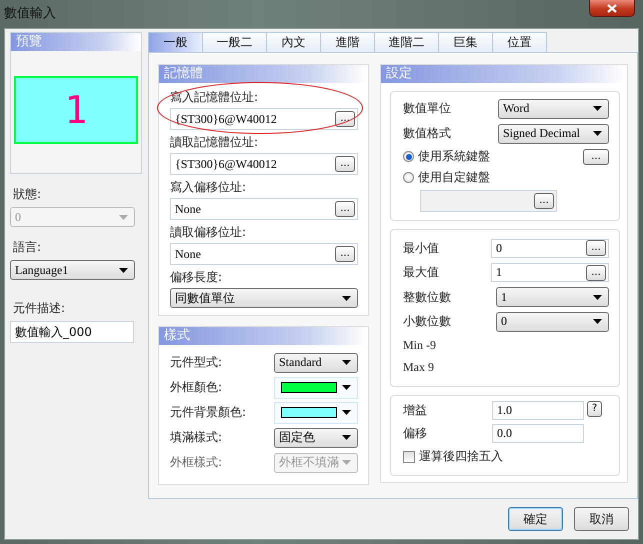 The width and height of the screenshot is (643, 544). What do you see at coordinates (196, 362) in the screenshot?
I see `field-label: 元件型式:` at bounding box center [196, 362].